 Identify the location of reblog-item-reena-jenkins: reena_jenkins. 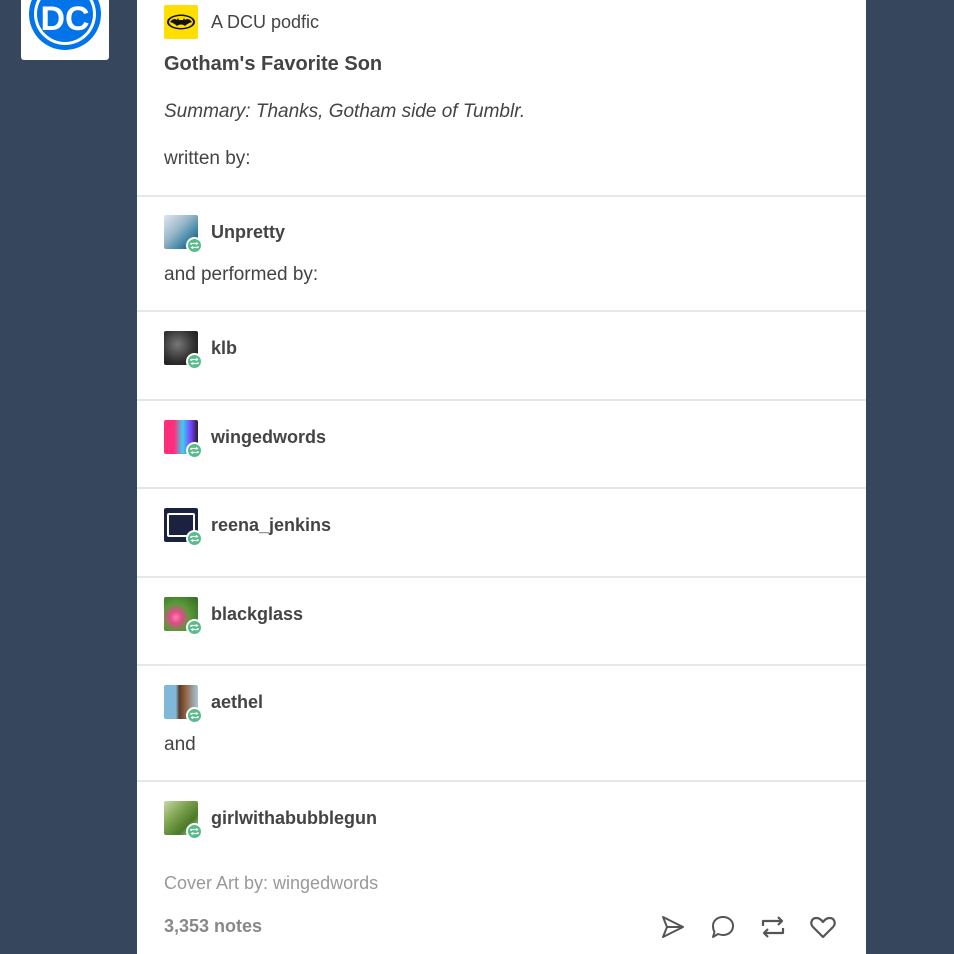
(247, 527).